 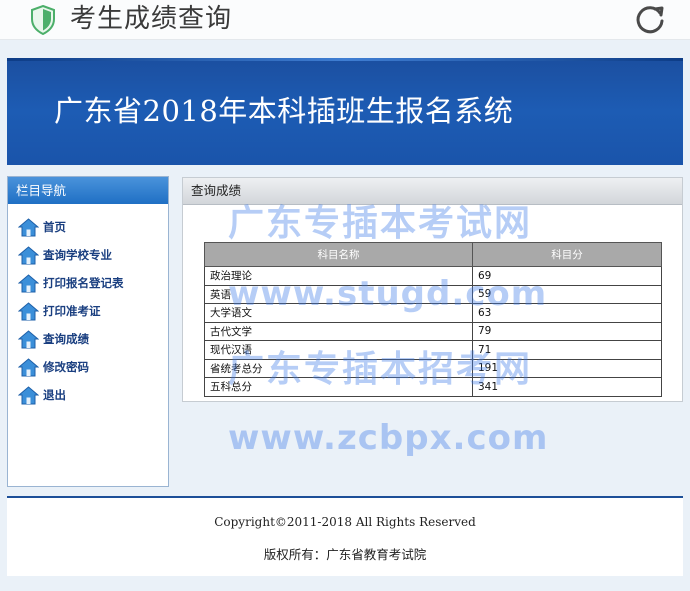 I want to click on system-title: 广东省2018年本科插班生报名系统, so click(x=284, y=111).